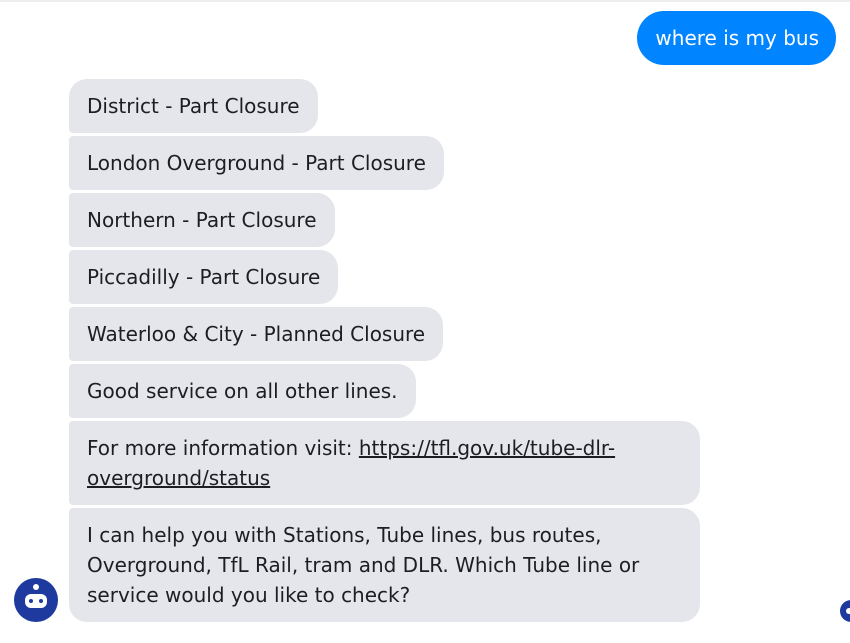  I want to click on info-prefix-text: For more information visit:, so click(223, 448).